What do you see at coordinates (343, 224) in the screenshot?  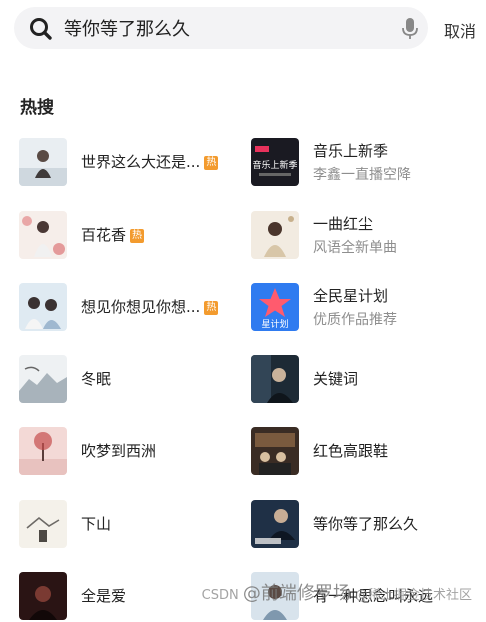 I see `hot-item-title: 一曲红尘` at bounding box center [343, 224].